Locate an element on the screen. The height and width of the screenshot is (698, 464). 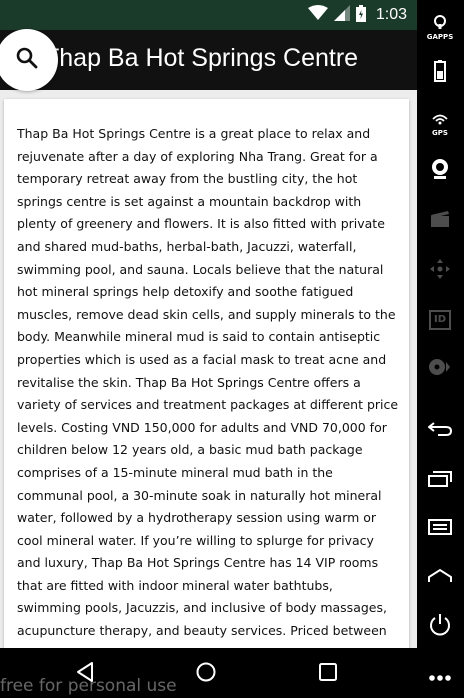
app-bar: Thap Ba Hot Springs Centre is located at coordinates (208, 60).